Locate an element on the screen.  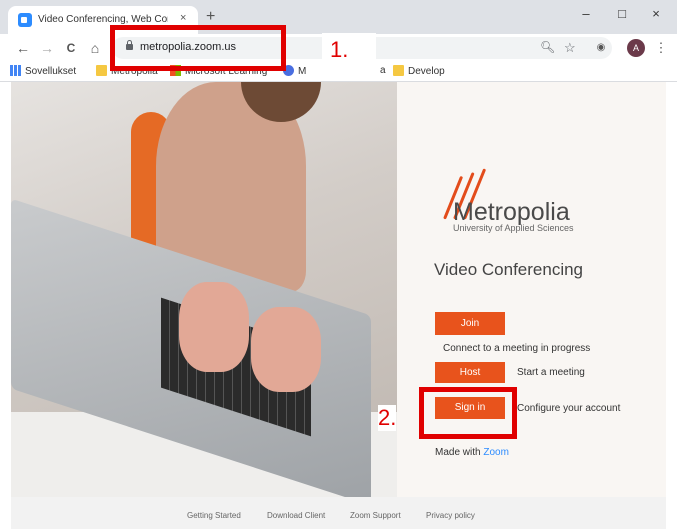
footer-download-client: Download Client is located at coordinates (296, 515).